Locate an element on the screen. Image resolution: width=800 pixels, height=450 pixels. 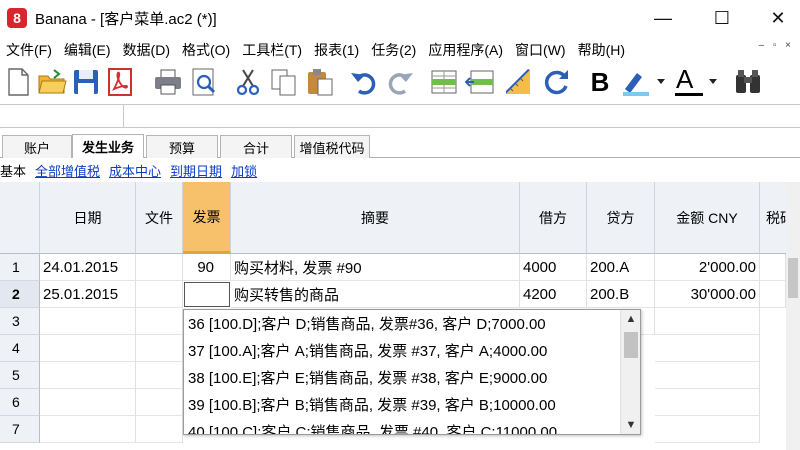
cell-description: 购买转售的商品 is located at coordinates (375, 294).